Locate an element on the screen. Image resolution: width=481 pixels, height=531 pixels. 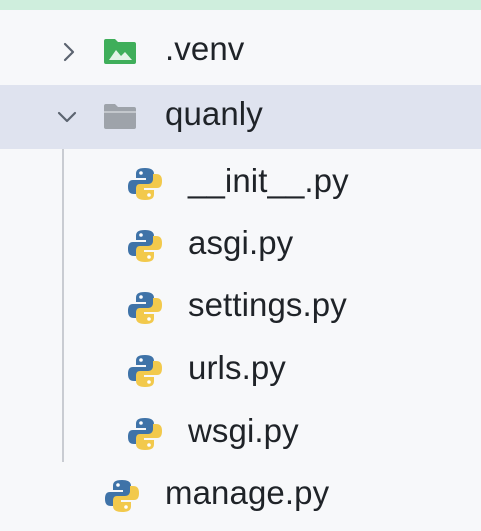
tree-item-label: settings.py is located at coordinates (267, 304).